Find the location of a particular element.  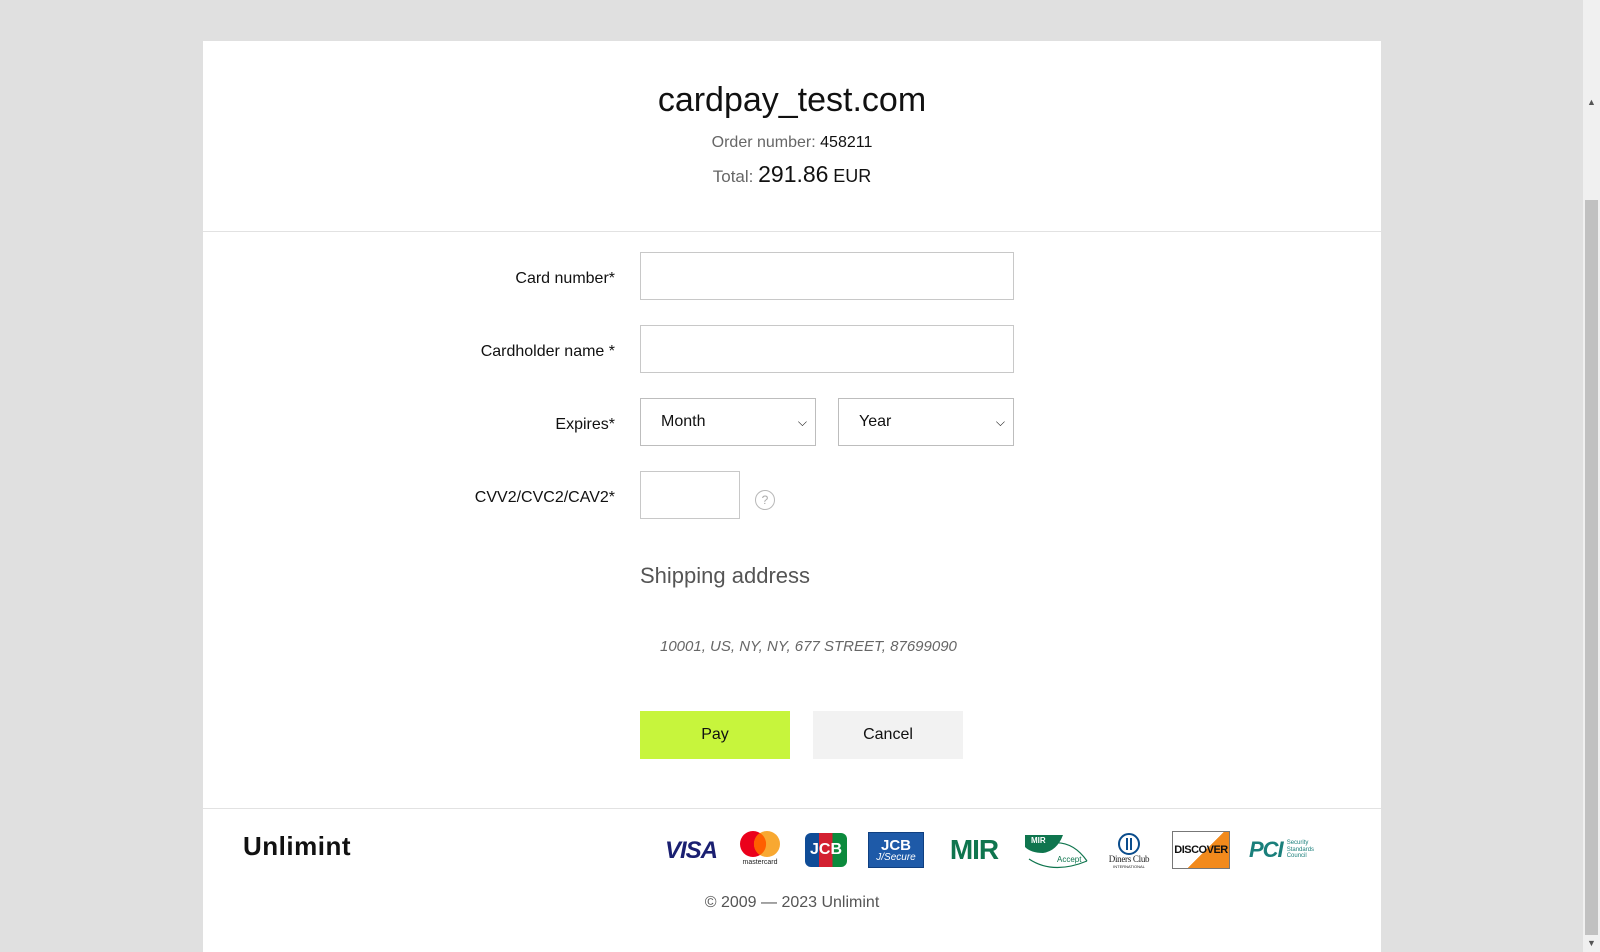

pci-logo: PCI Security Standards Council is located at coordinates (1295, 850).